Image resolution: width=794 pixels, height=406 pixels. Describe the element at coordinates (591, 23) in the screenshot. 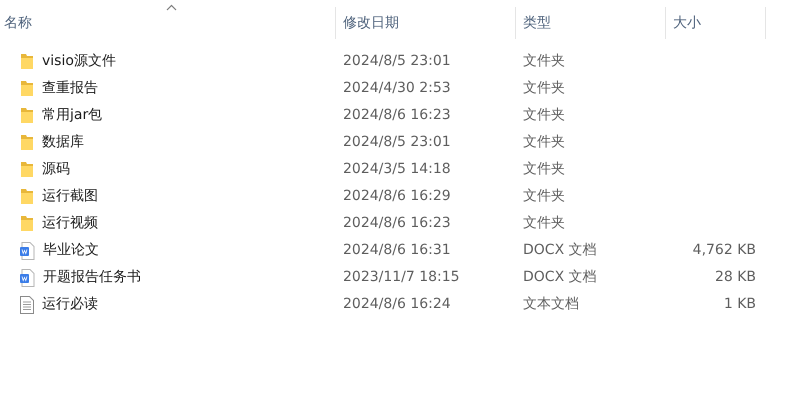

I see `column-header: 类型` at that location.